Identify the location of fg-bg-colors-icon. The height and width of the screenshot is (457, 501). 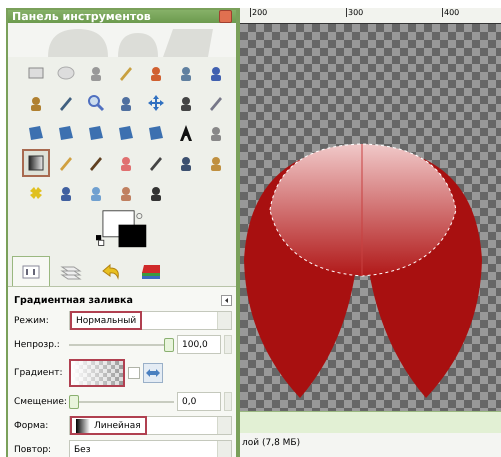
(122, 229).